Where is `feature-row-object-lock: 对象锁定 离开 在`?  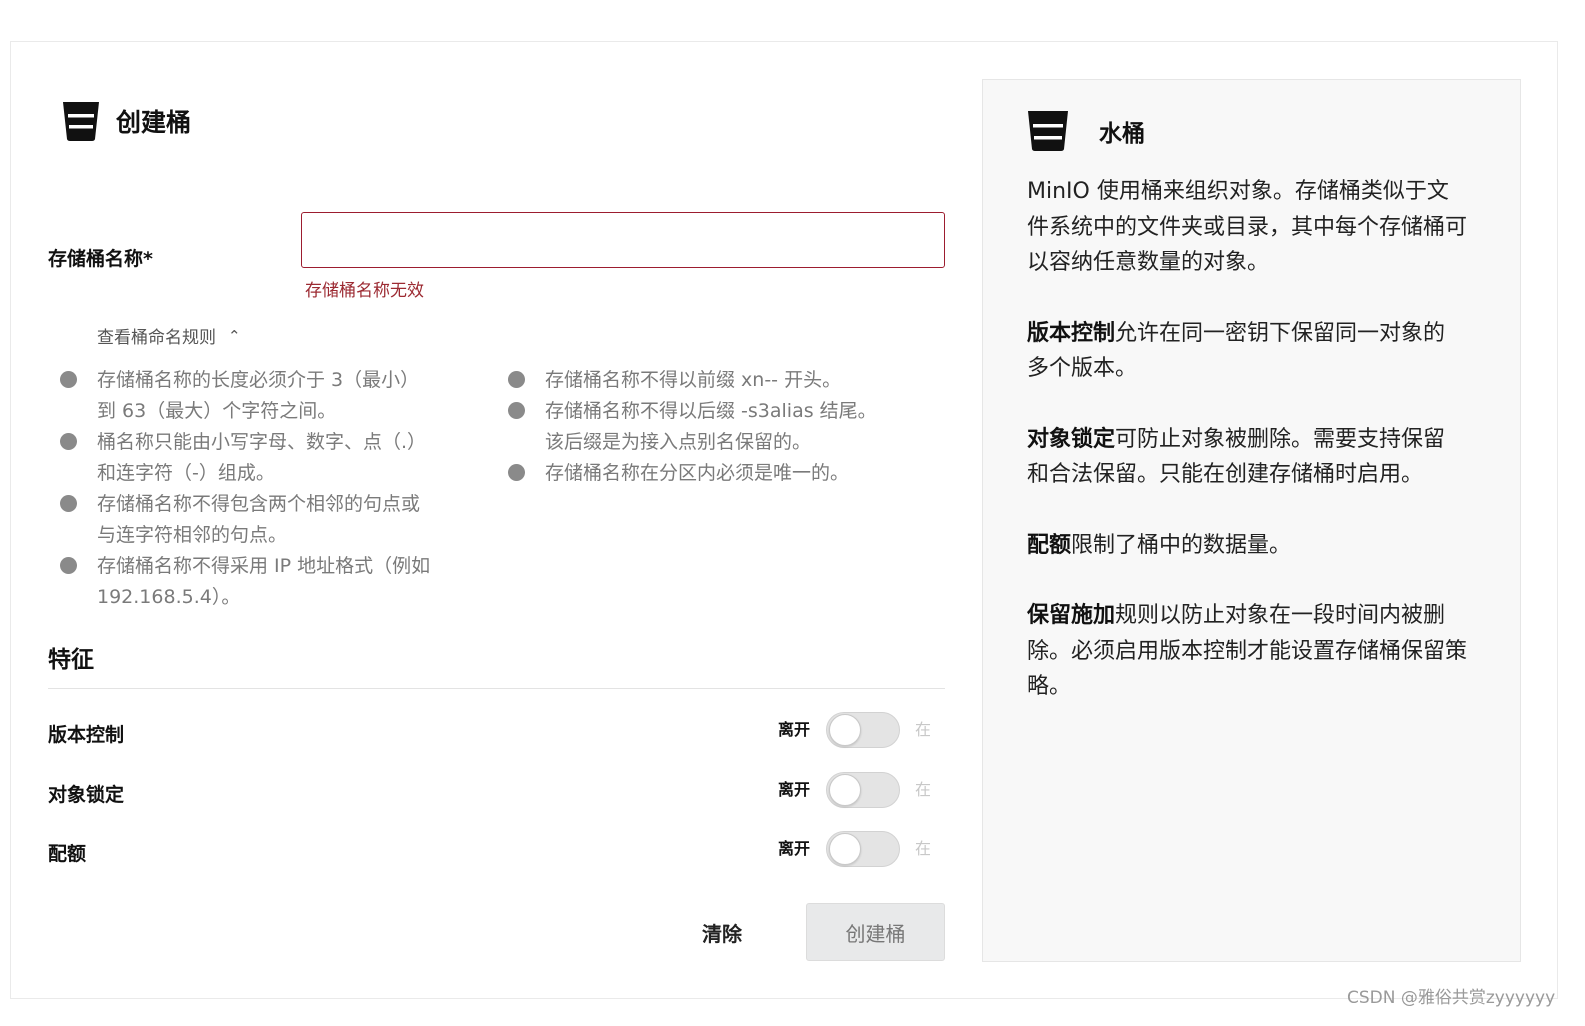
feature-row-object-lock: 对象锁定 离开 在 is located at coordinates (496, 792).